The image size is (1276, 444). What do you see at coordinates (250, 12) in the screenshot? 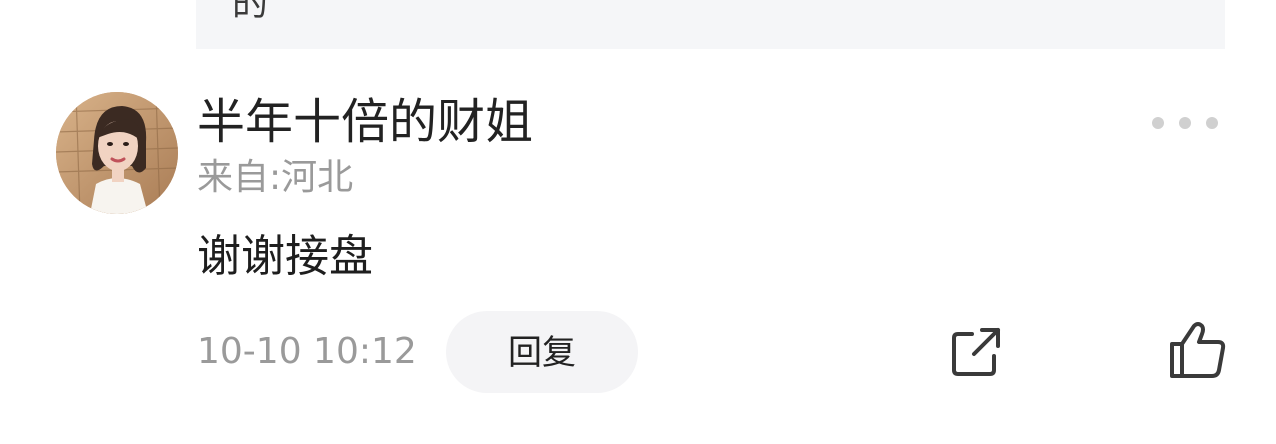
I see `quoted-text: 的` at bounding box center [250, 12].